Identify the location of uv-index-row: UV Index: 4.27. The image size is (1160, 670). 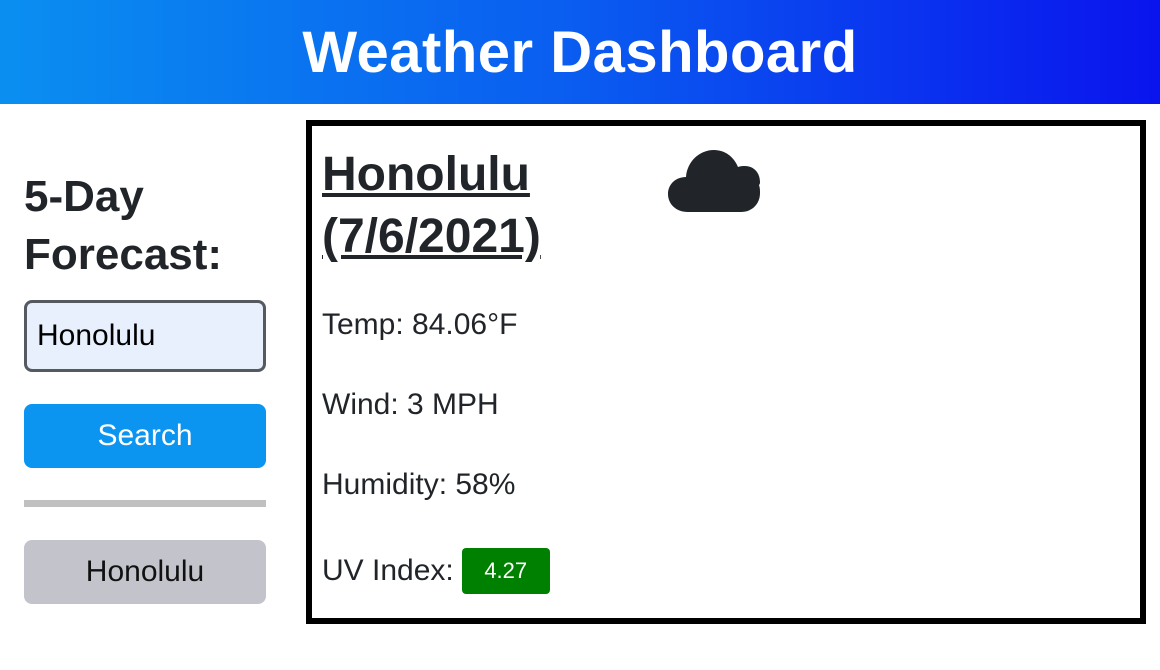
(436, 571).